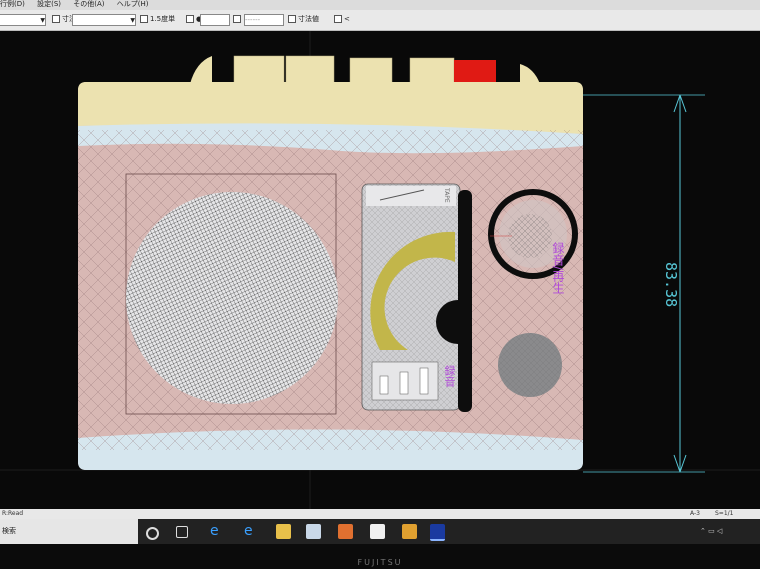 The height and width of the screenshot is (569, 760). I want to click on volume-knob-hatch, so click(530, 365).